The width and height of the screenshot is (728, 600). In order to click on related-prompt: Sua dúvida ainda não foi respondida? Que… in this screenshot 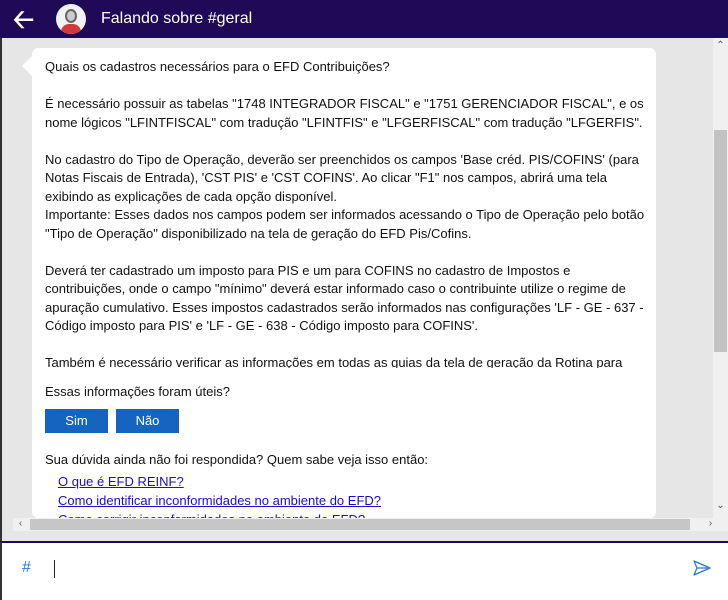, I will do `click(237, 459)`.